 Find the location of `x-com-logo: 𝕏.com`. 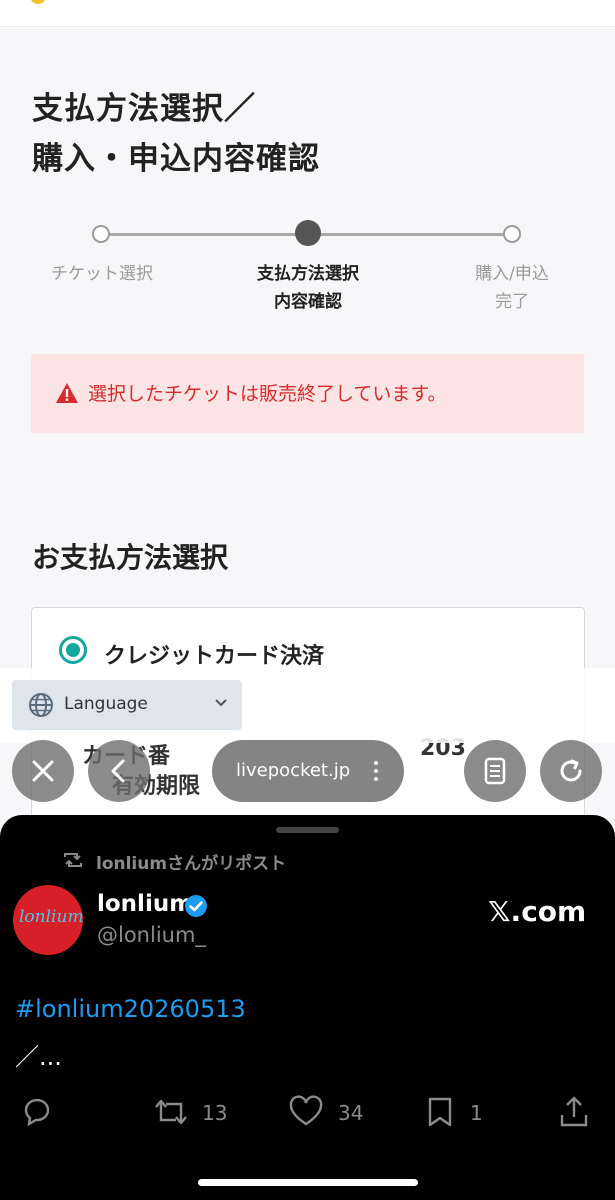

x-com-logo: 𝕏.com is located at coordinates (537, 911).